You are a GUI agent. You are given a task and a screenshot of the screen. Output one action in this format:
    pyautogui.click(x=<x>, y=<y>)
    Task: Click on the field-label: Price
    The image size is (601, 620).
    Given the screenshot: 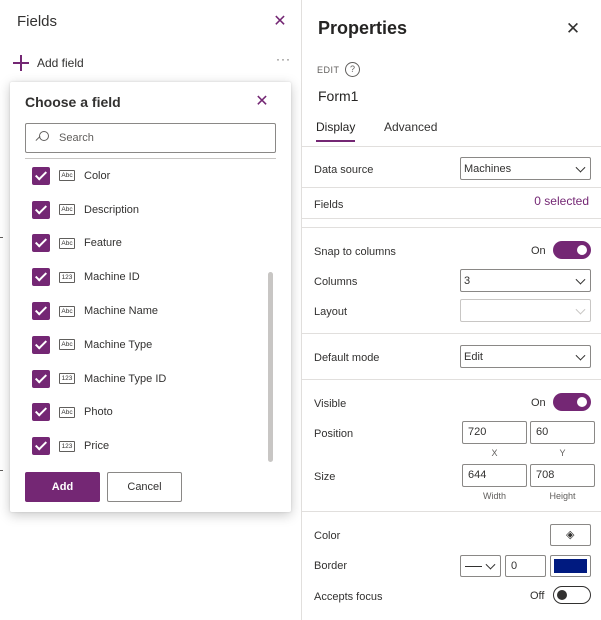 What is the action you would take?
    pyautogui.click(x=97, y=446)
    